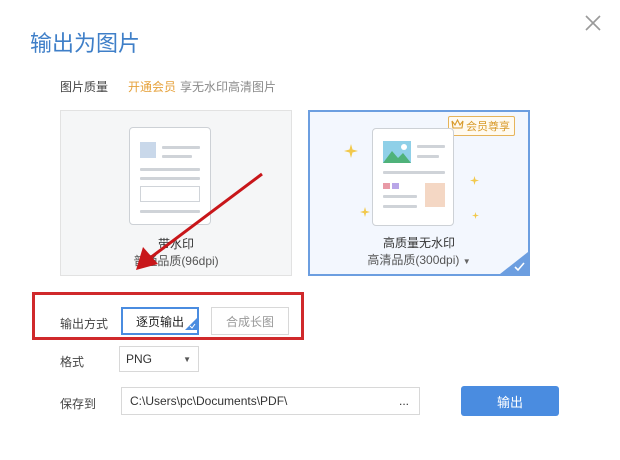  What do you see at coordinates (159, 359) in the screenshot?
I see `format-select: PNG ▼` at bounding box center [159, 359].